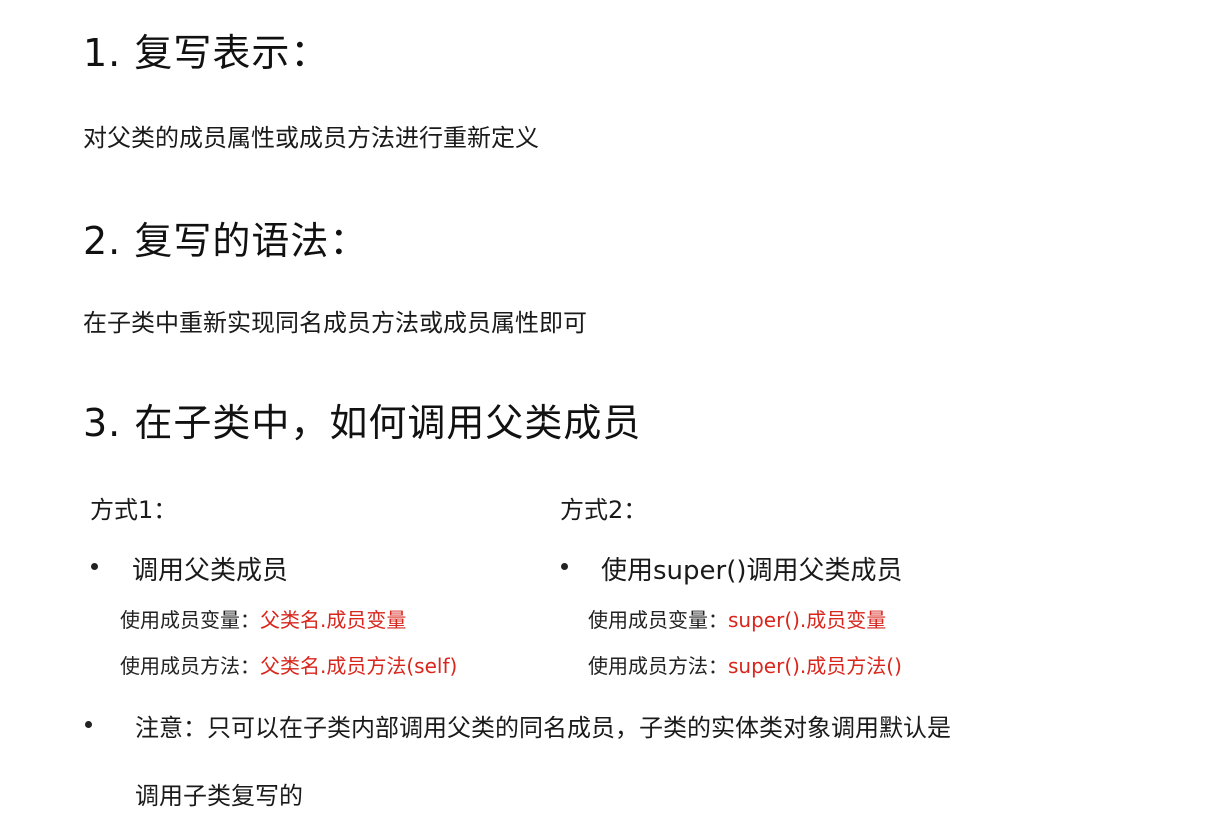 This screenshot has width=1207, height=831. I want to click on way1-var-line: 使用成员变量：父类名.成员变量, so click(263, 618).